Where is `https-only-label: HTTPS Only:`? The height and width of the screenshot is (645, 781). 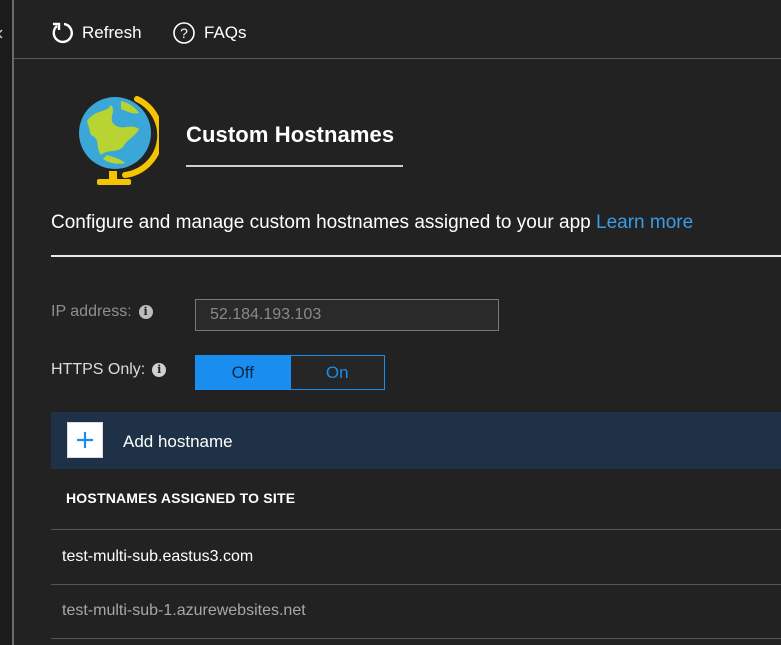 https-only-label: HTTPS Only: is located at coordinates (98, 369).